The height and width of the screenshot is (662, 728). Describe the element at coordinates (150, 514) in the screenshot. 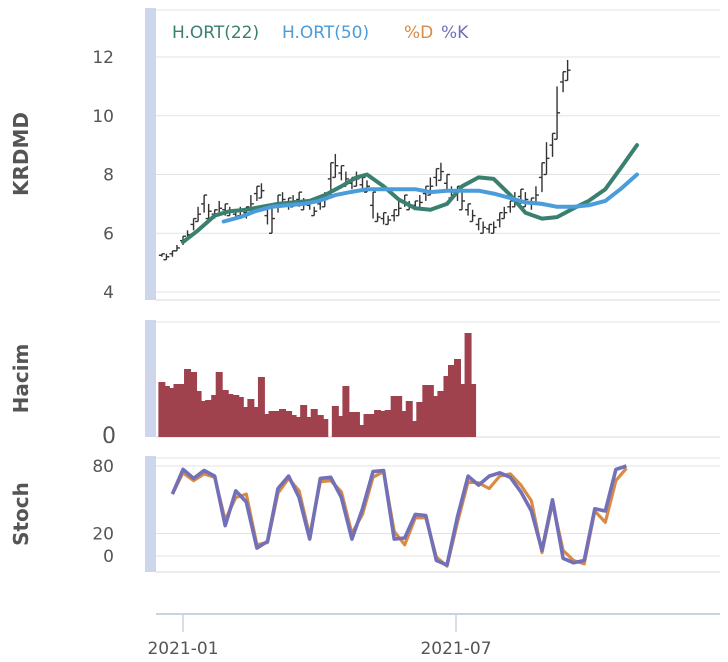

I see `panel-stoch-scrollbar` at that location.